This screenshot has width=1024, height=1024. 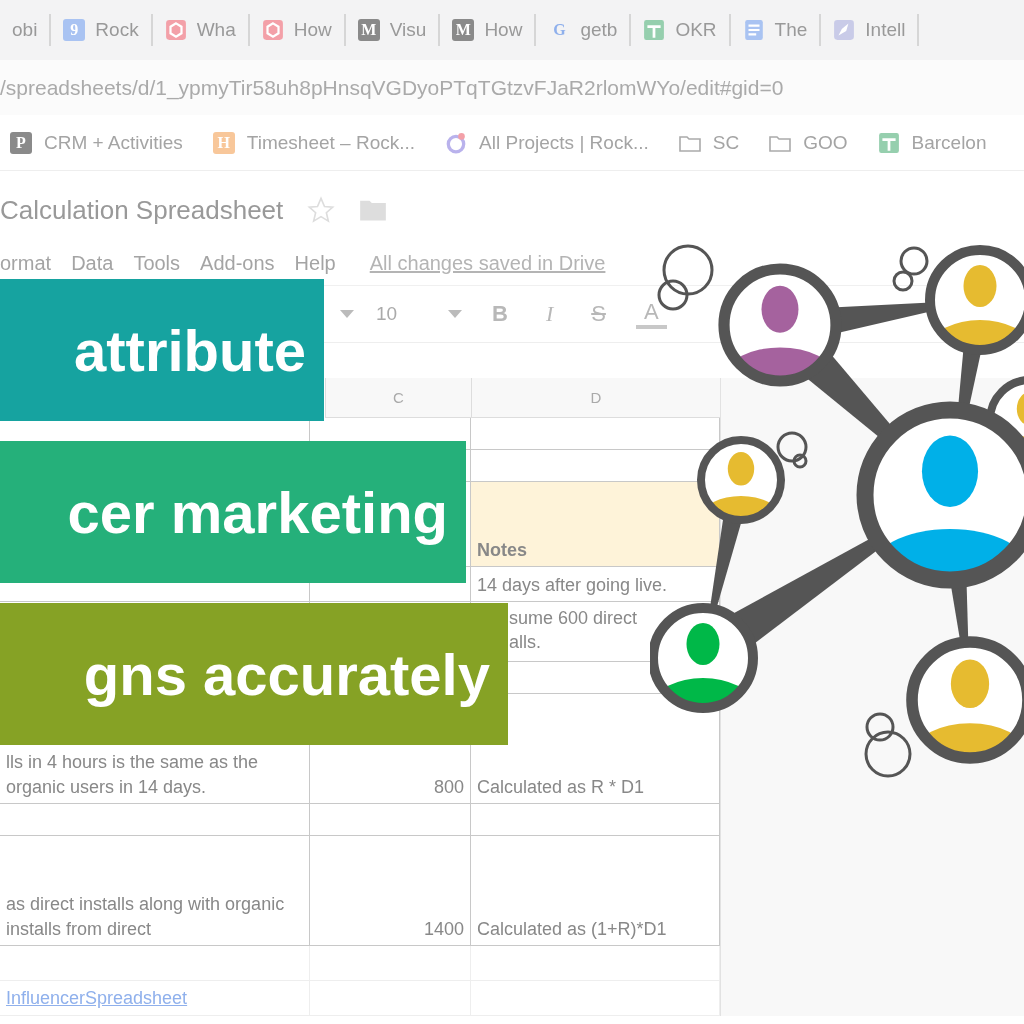 I want to click on letter-icon: P, so click(x=21, y=142).